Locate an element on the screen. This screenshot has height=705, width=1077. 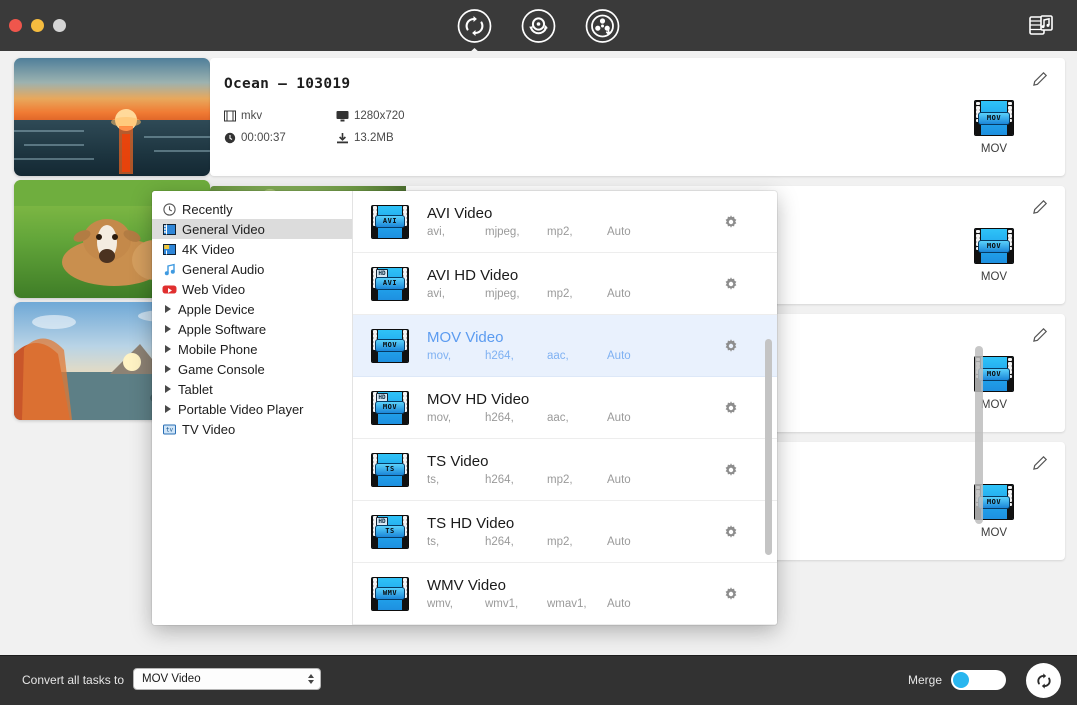
media-toolbox-icon is located at coordinates (1041, 25).